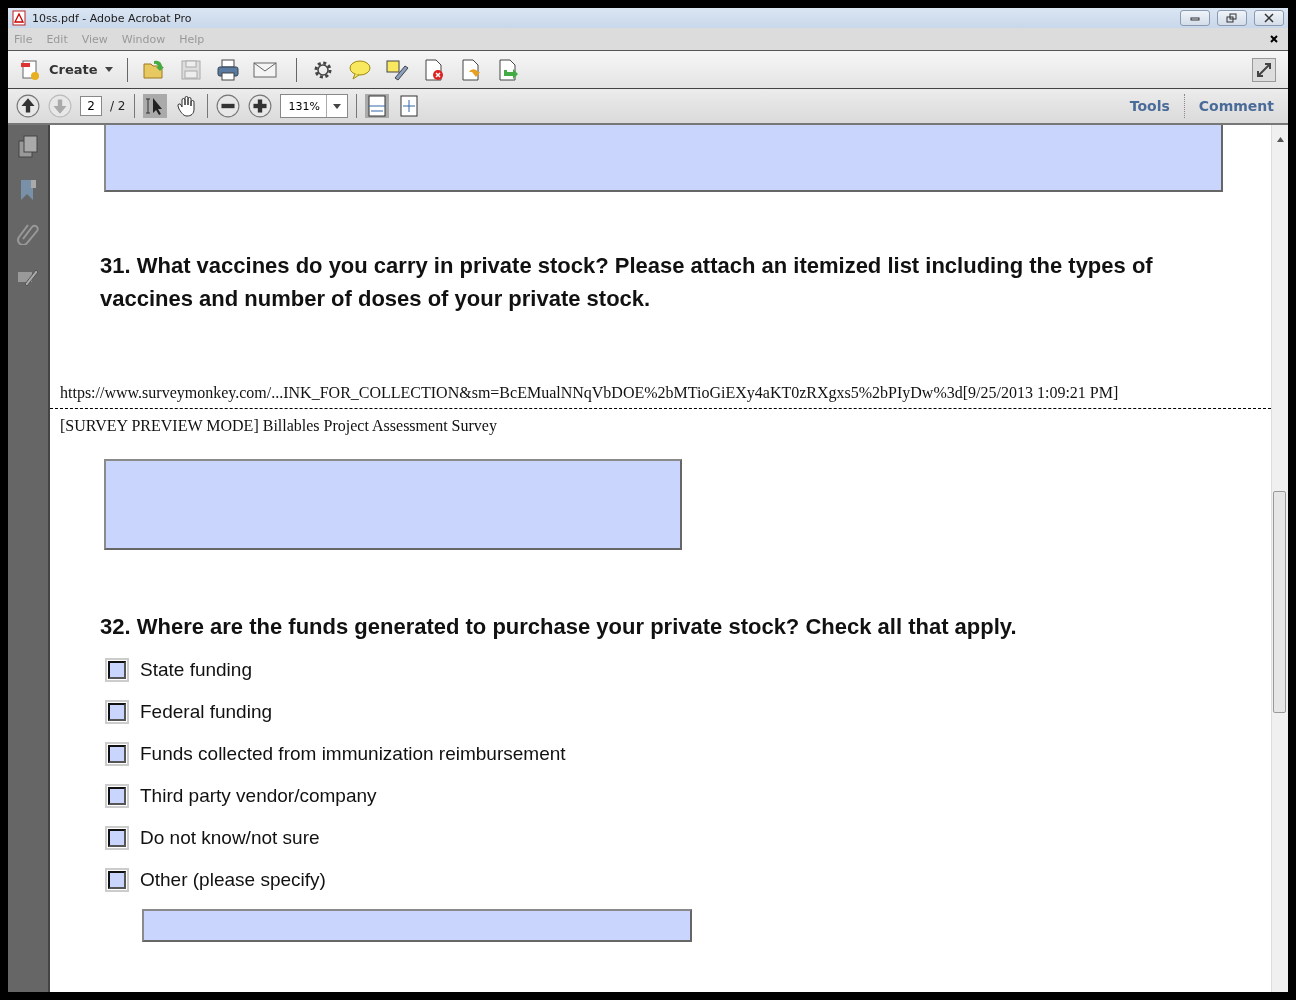 The height and width of the screenshot is (1000, 1296). I want to click on create-button: Create, so click(66, 69).